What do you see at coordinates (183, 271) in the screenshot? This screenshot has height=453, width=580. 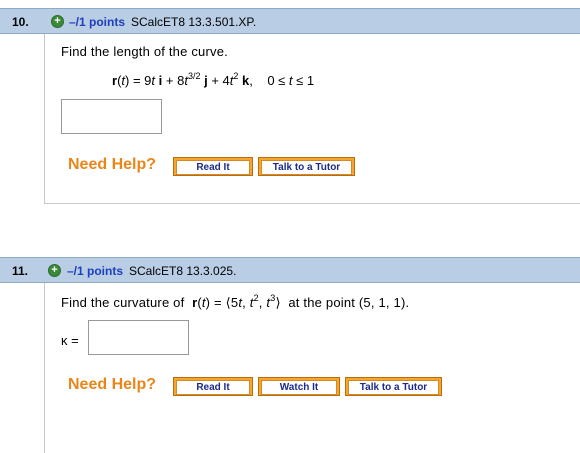 I see `question-code: SCalcET8 13.3.025.` at bounding box center [183, 271].